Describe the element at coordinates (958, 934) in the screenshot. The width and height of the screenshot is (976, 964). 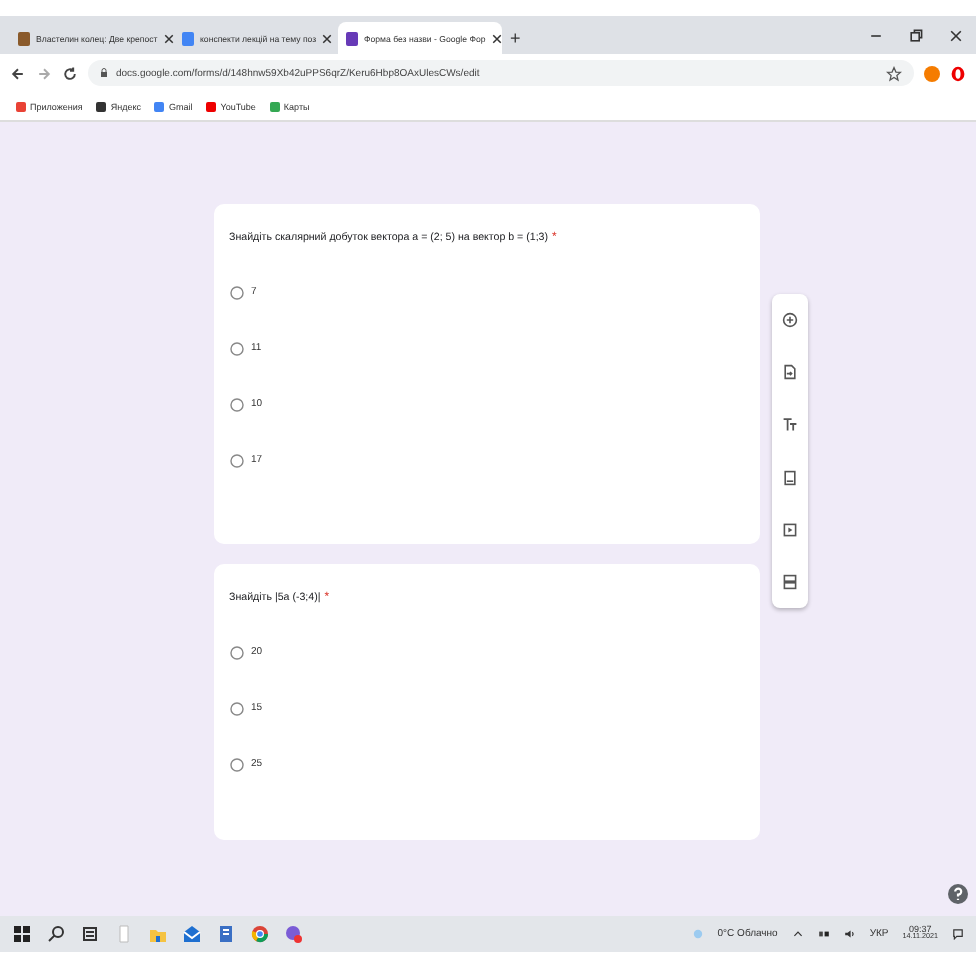
I see `notification-icon` at that location.